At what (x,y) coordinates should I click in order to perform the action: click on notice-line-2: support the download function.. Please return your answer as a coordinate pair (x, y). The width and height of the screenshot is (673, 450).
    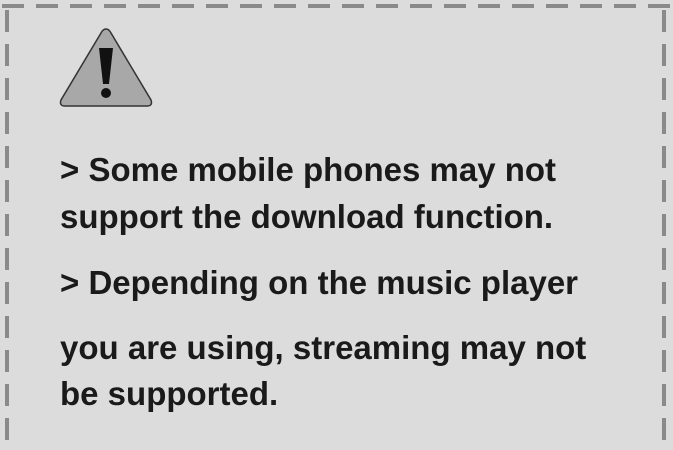
    Looking at the image, I should click on (307, 216).